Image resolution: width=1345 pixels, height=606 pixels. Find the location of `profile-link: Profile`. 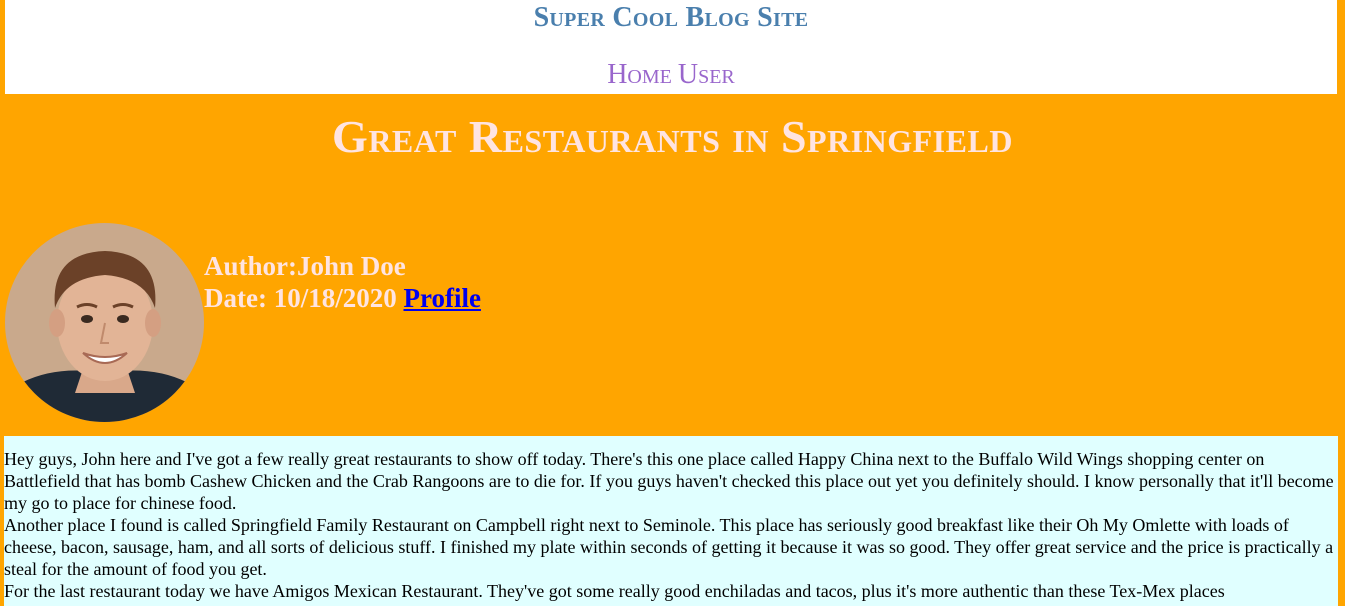

profile-link: Profile is located at coordinates (441, 298).